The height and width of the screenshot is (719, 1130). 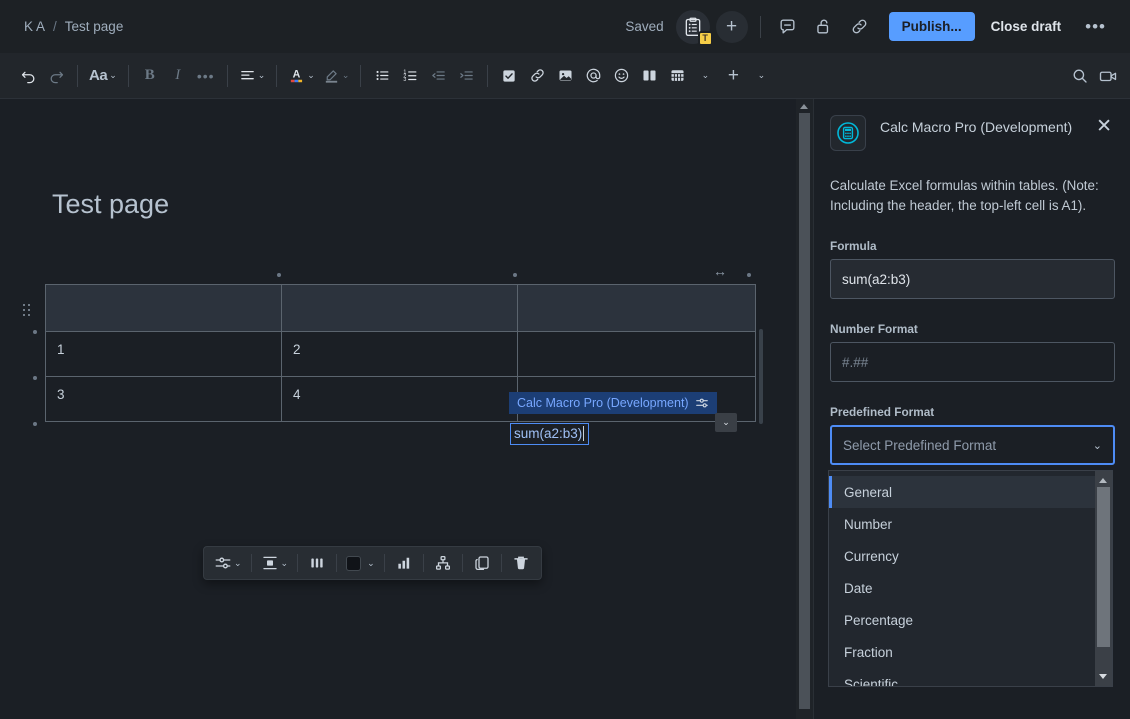 What do you see at coordinates (94, 26) in the screenshot?
I see `breadcrumb-page: Test page` at bounding box center [94, 26].